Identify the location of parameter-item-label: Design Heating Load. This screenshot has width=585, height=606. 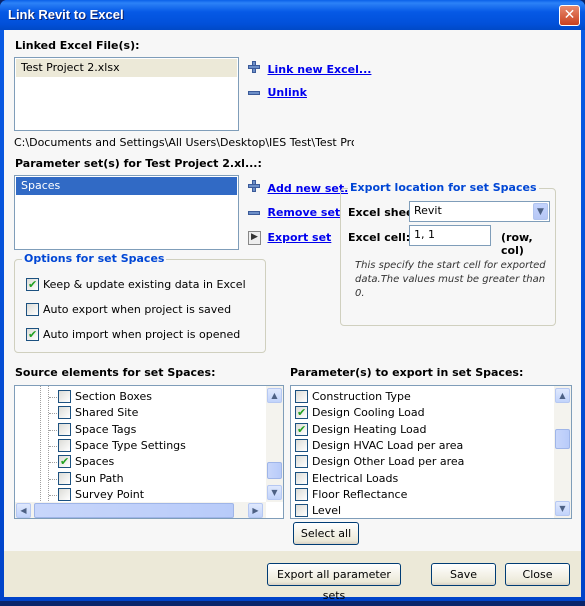
(369, 429).